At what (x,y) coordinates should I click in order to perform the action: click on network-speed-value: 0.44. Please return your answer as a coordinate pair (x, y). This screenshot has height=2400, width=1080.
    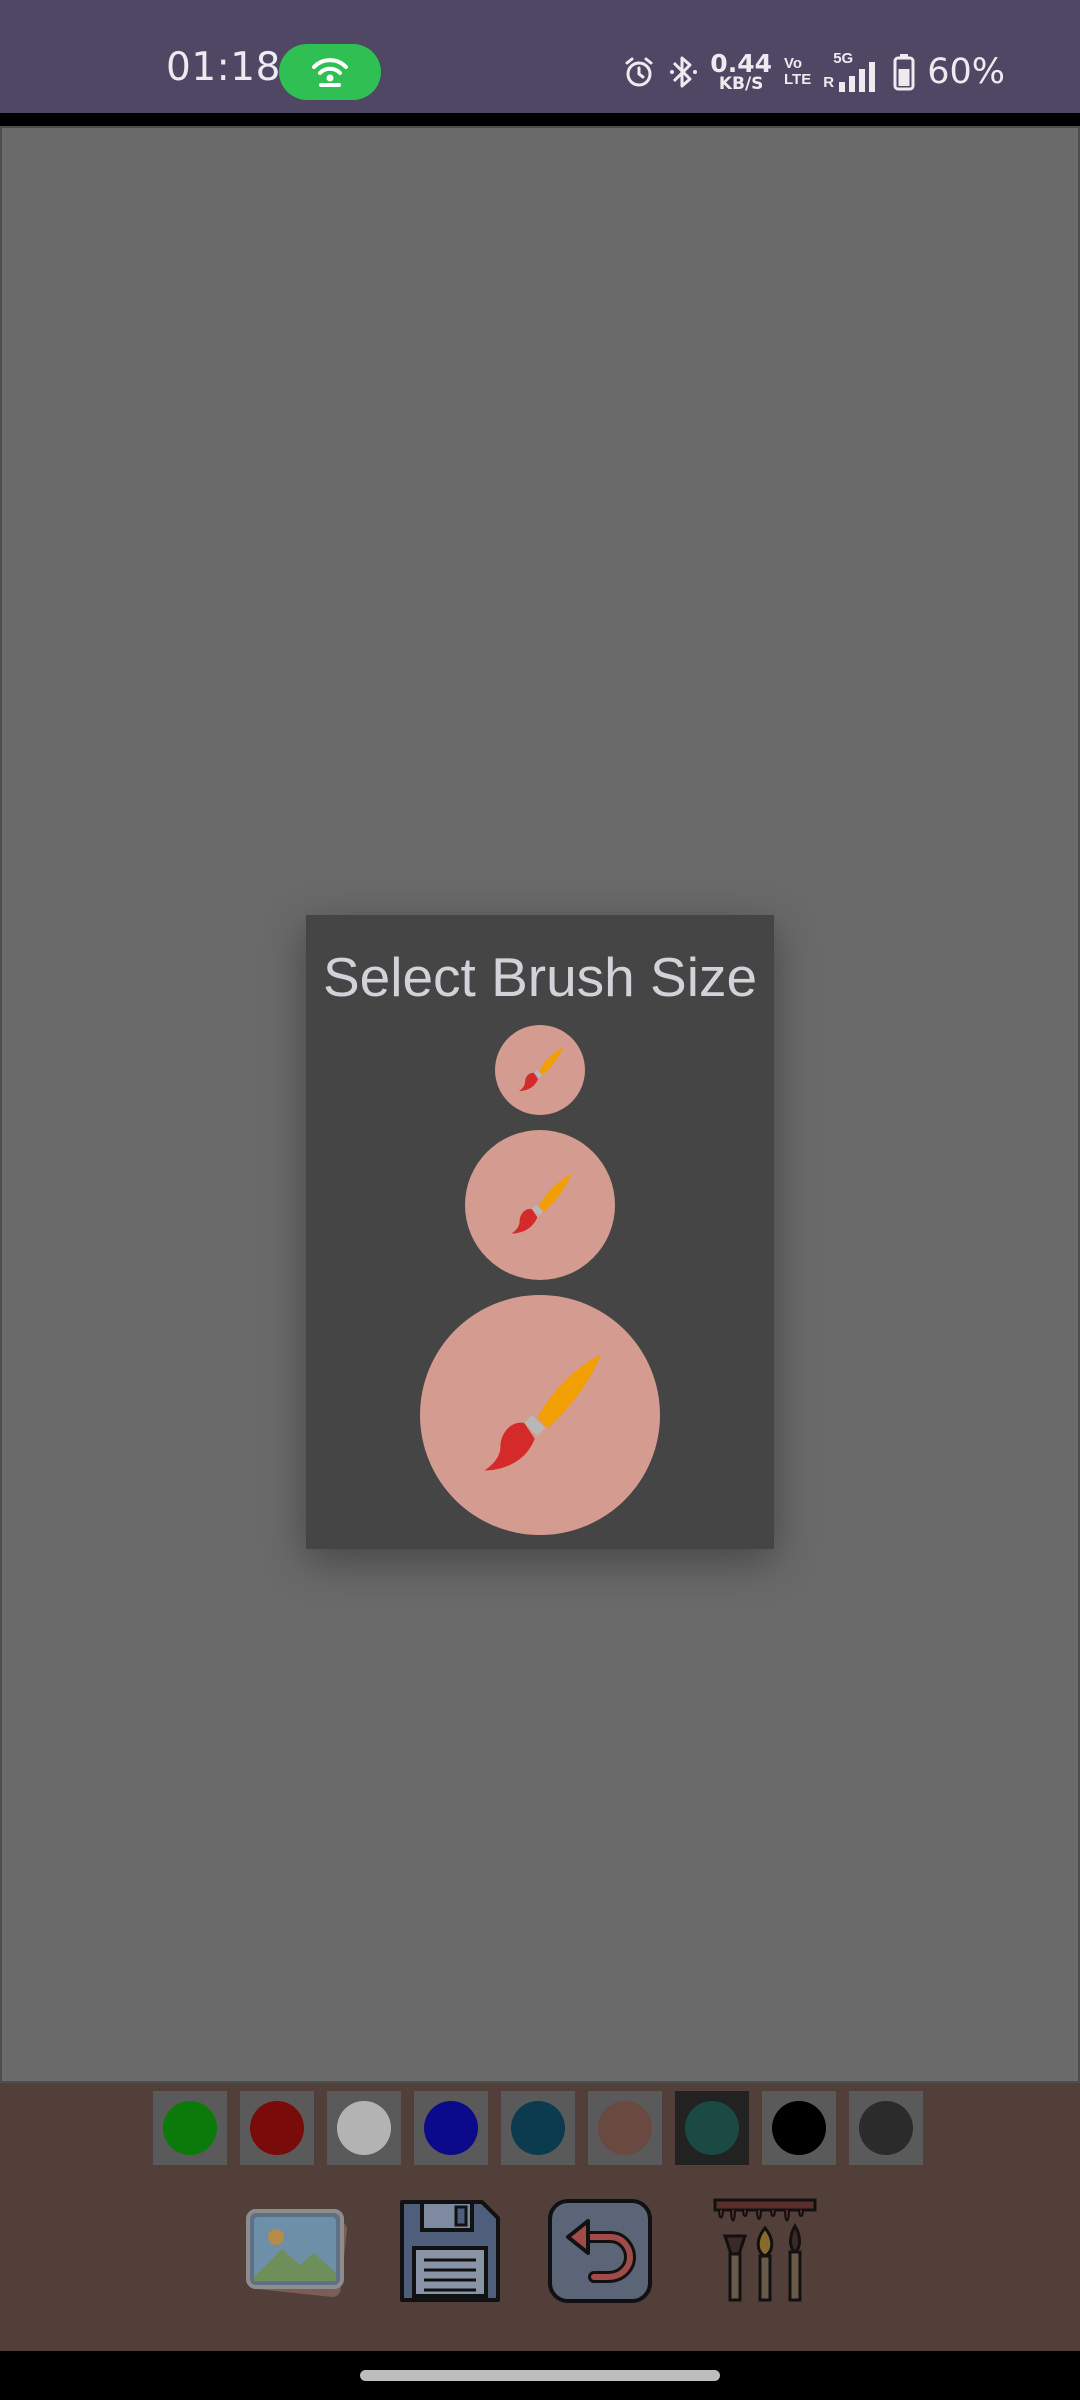
    Looking at the image, I should click on (741, 63).